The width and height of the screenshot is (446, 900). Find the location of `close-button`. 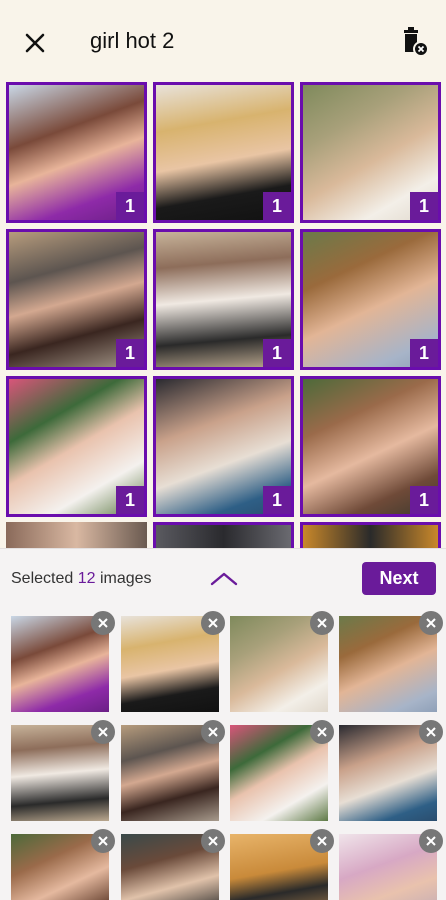

close-button is located at coordinates (35, 43).